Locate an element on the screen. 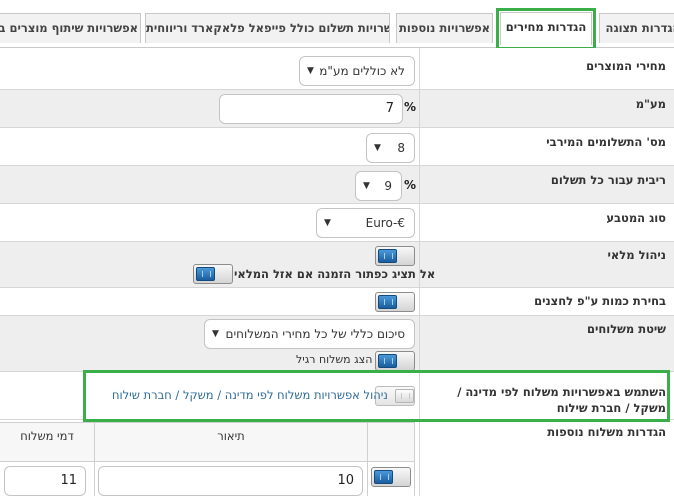 This screenshot has height=496, width=674. product-prices-select: ▼ לא כוללים מע"מ is located at coordinates (357, 71).